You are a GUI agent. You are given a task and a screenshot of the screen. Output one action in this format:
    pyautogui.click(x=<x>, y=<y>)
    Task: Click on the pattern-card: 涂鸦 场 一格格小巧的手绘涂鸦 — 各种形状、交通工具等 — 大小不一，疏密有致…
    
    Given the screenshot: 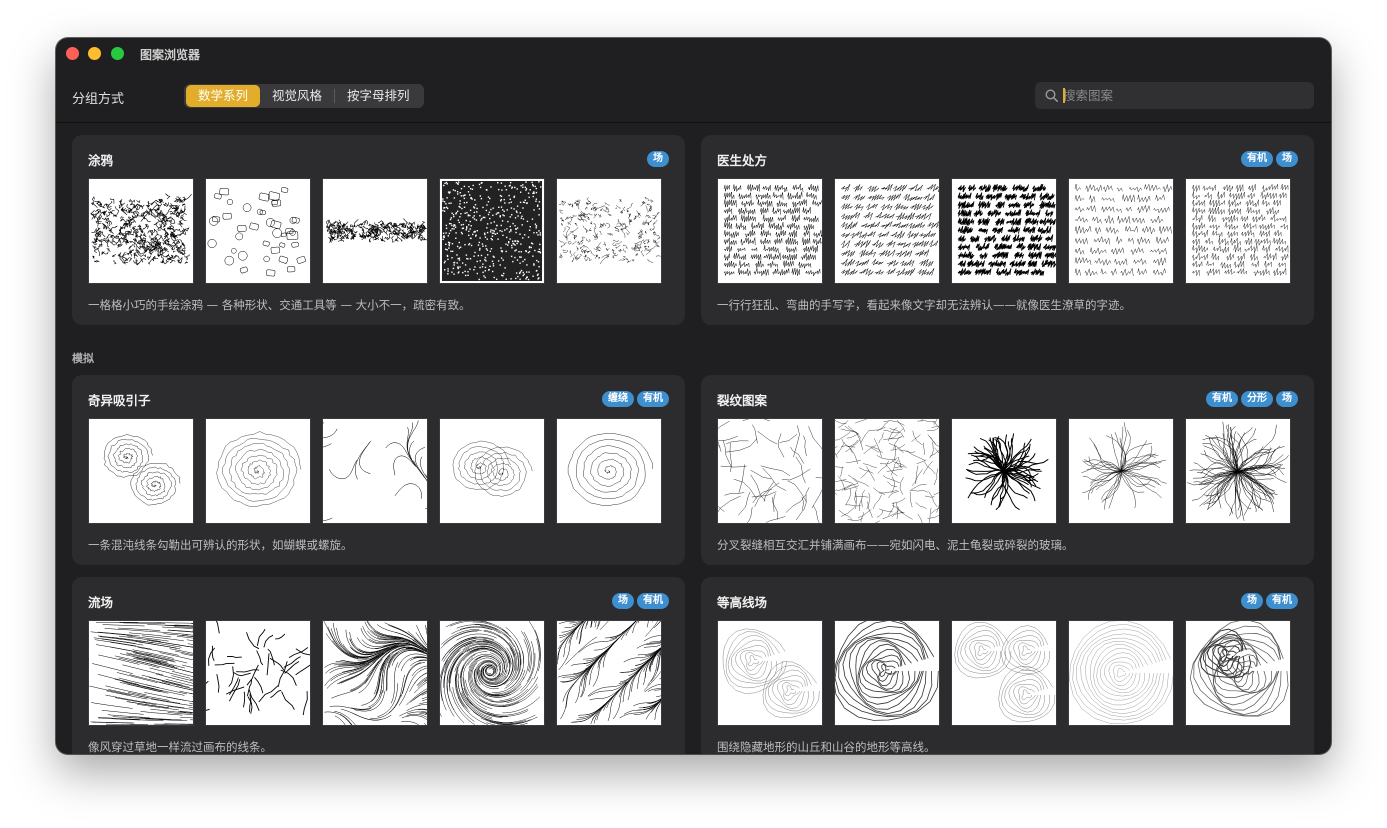 What is the action you would take?
    pyautogui.click(x=378, y=230)
    